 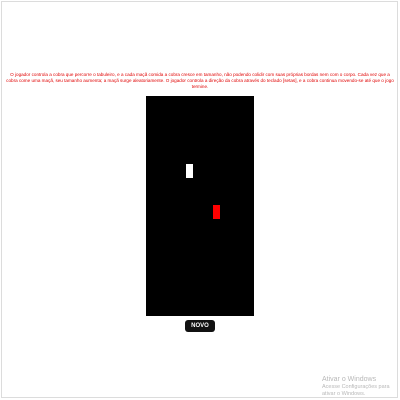 What do you see at coordinates (216, 212) in the screenshot?
I see `food-apple` at bounding box center [216, 212].